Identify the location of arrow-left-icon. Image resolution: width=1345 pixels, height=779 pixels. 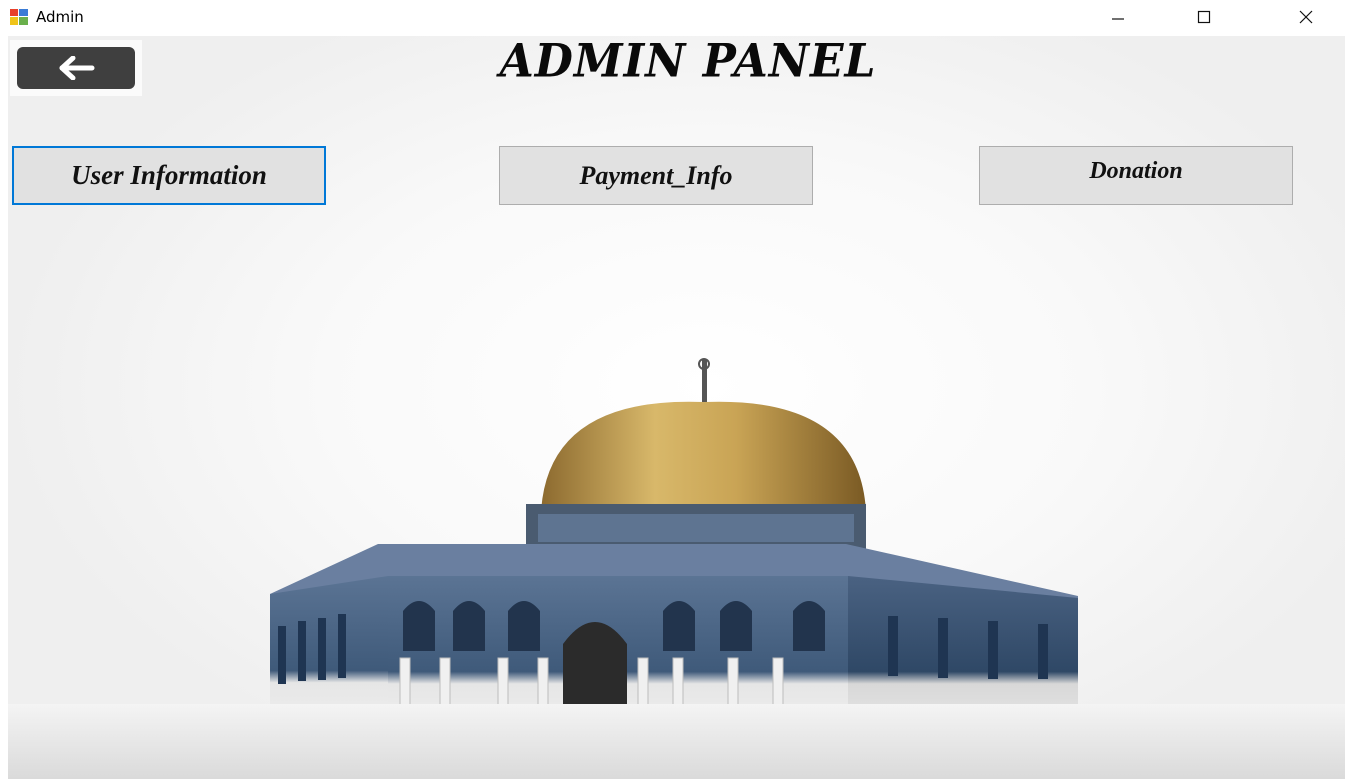
(77, 68).